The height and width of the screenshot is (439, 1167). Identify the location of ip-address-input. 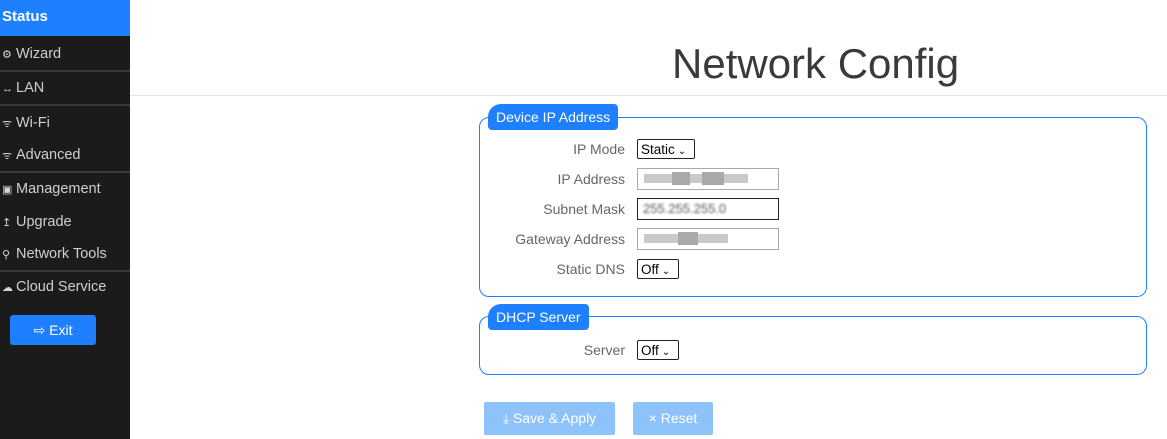
(708, 179).